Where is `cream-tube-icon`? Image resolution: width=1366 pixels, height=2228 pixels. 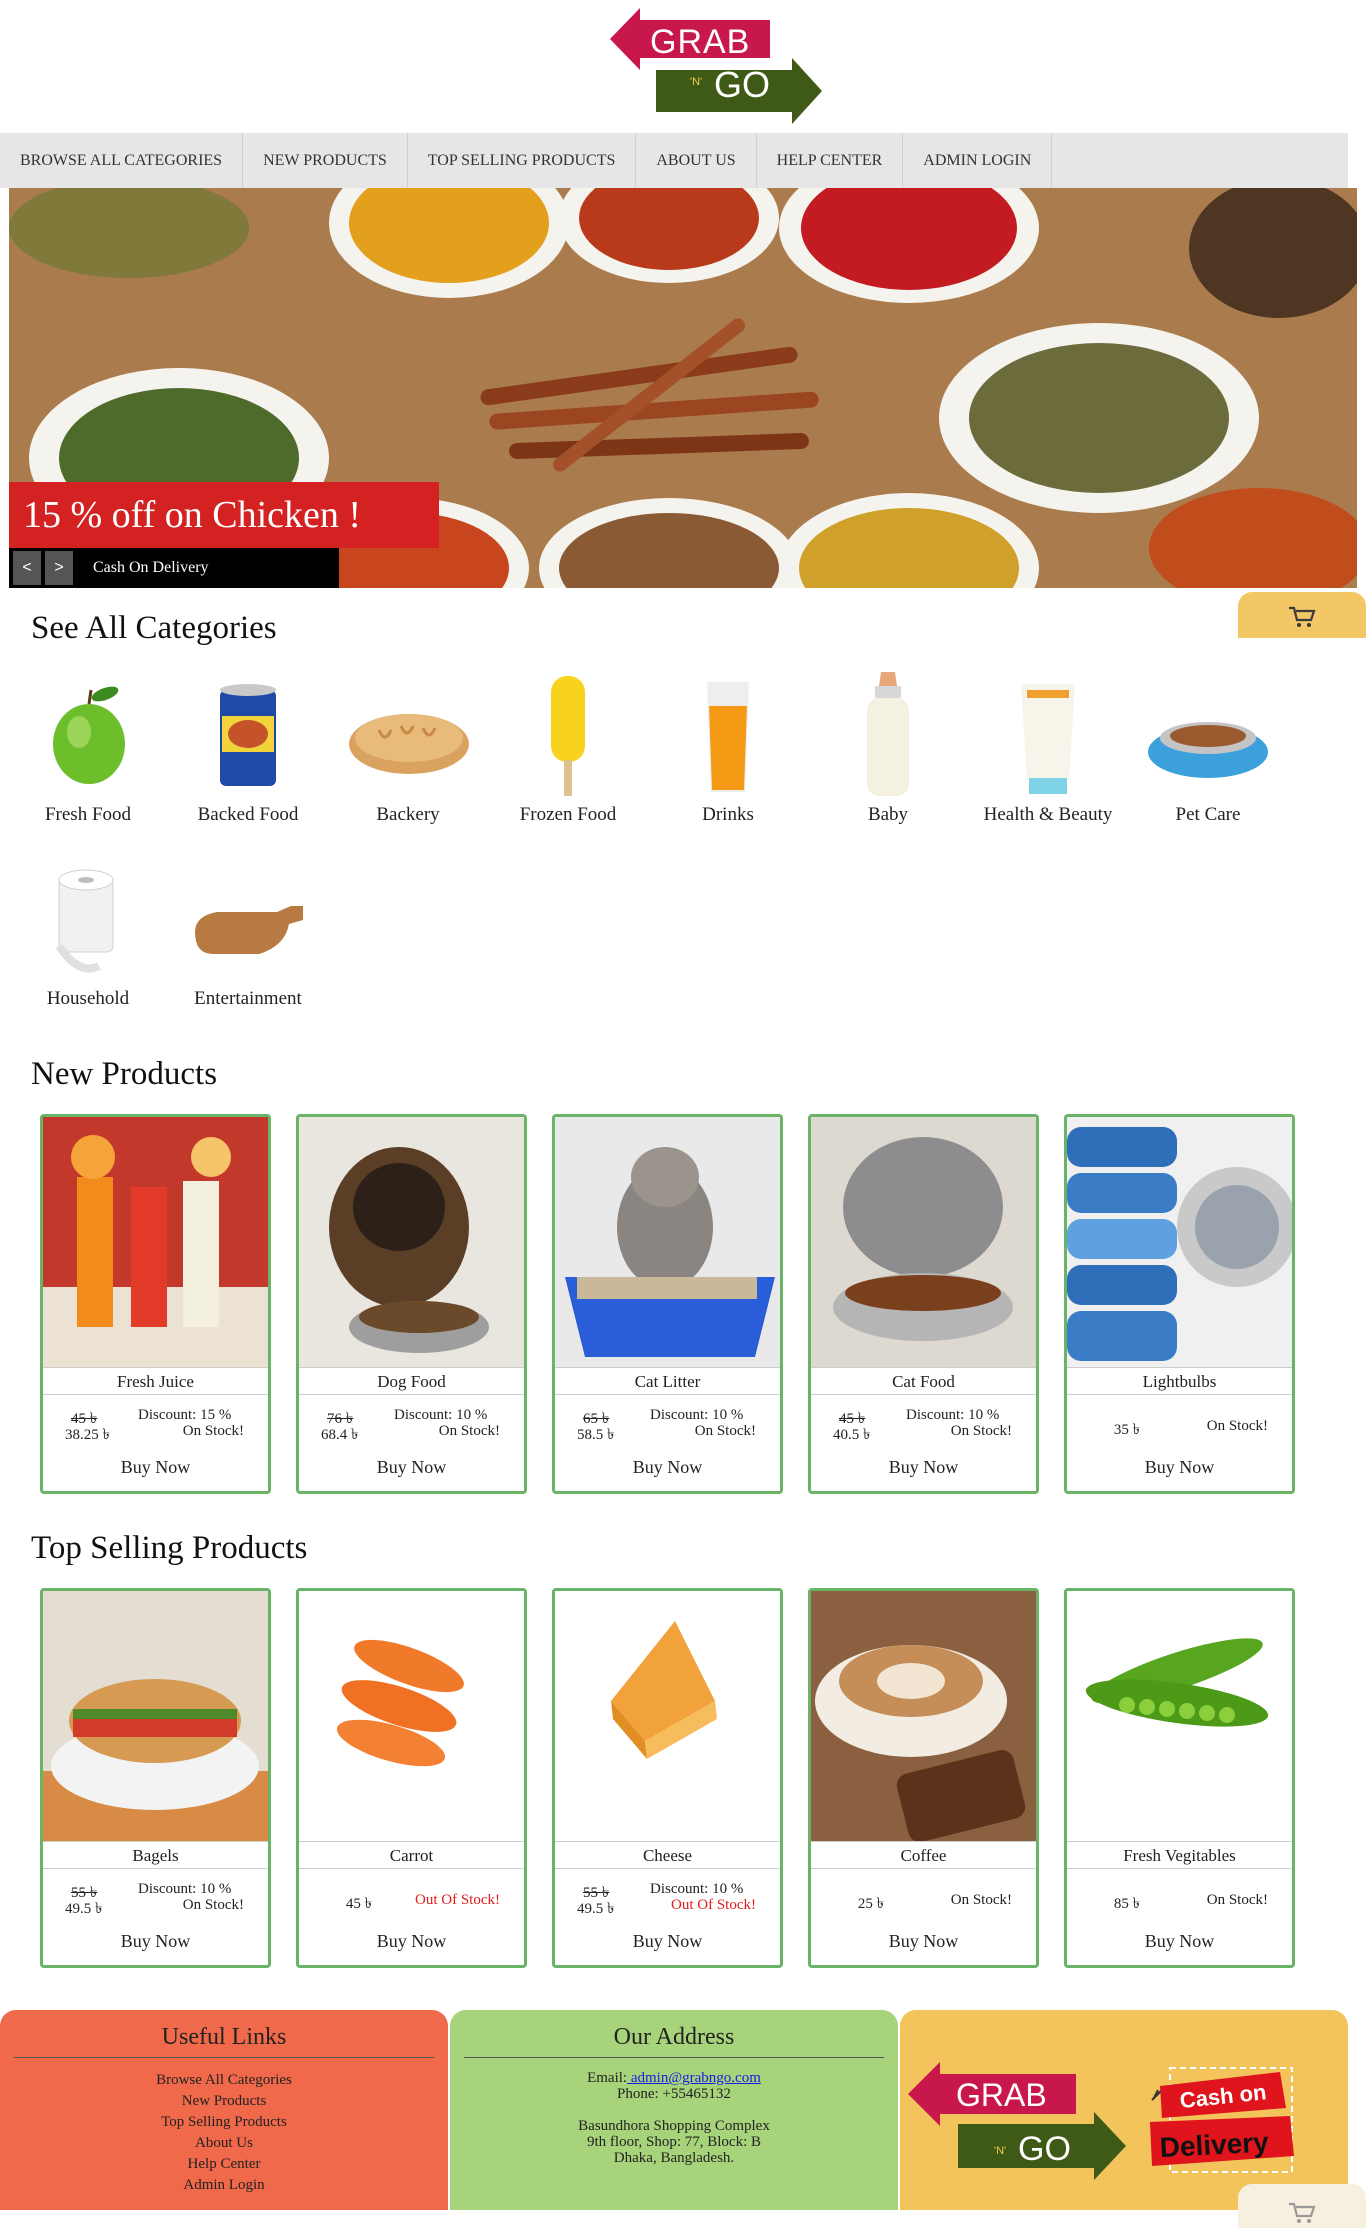 cream-tube-icon is located at coordinates (1048, 739).